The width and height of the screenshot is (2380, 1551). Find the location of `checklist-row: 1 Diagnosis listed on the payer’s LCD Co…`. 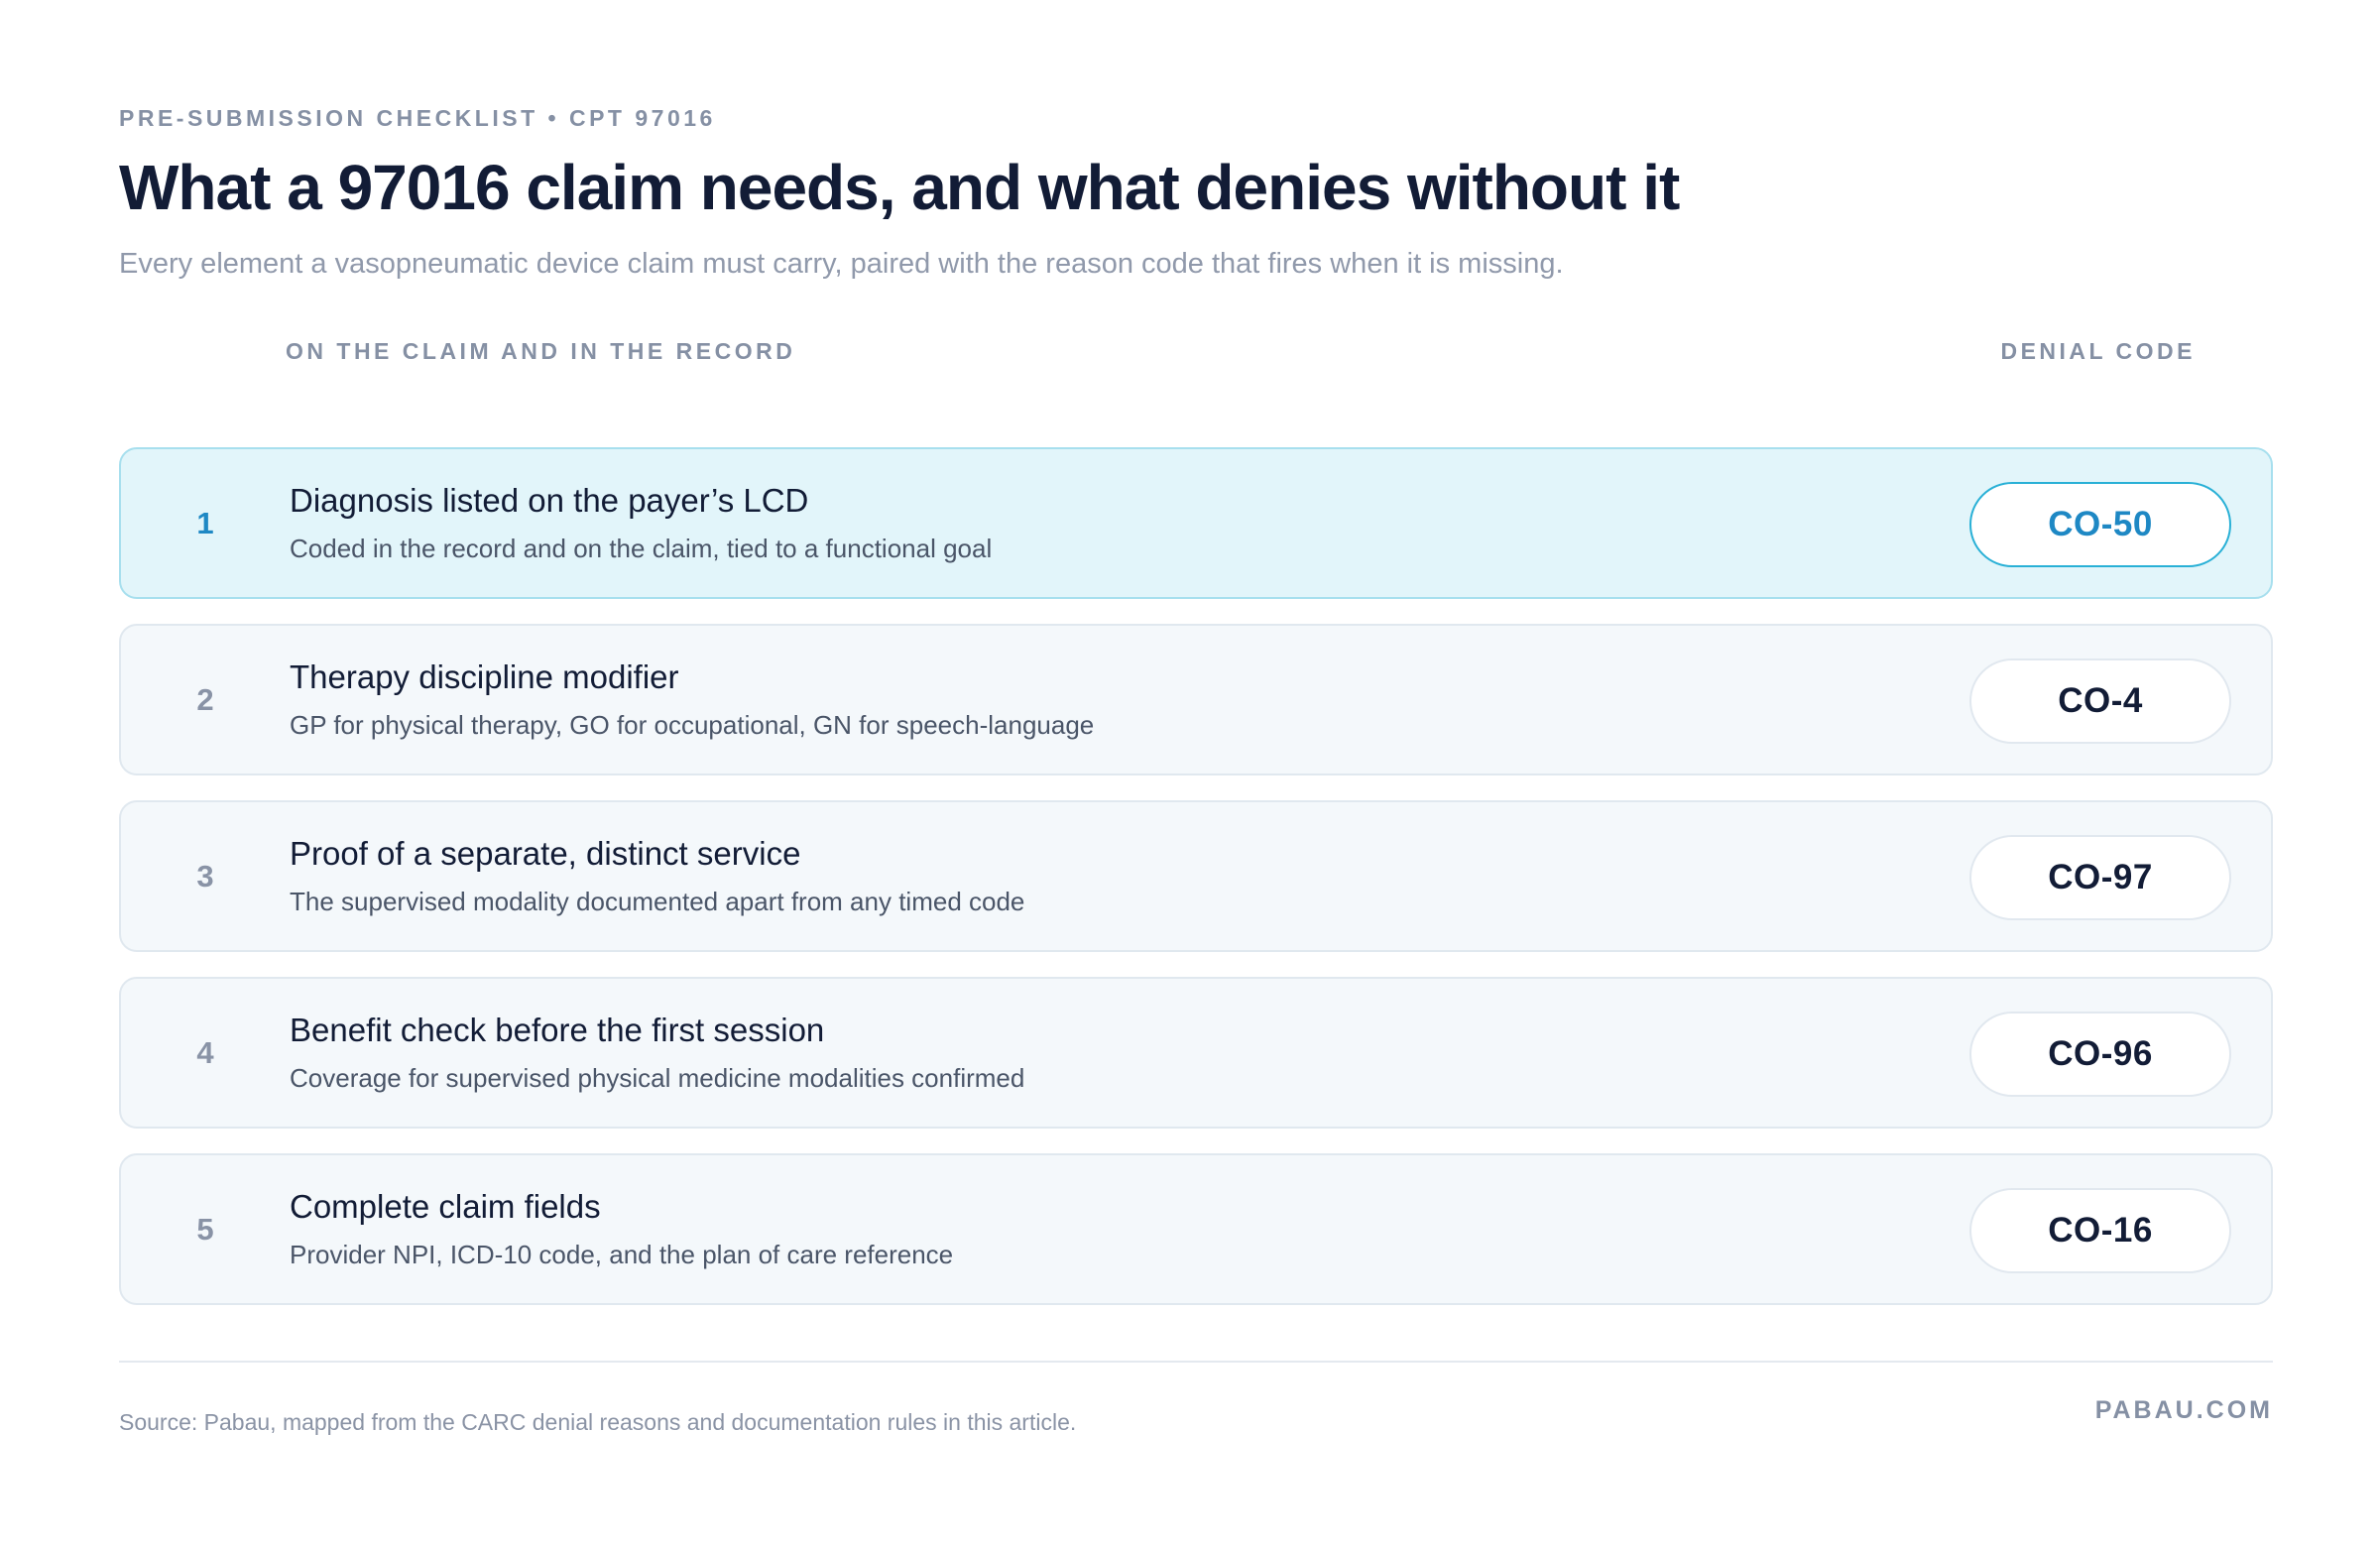

checklist-row: 1 Diagnosis listed on the payer’s LCD Co… is located at coordinates (1196, 523).